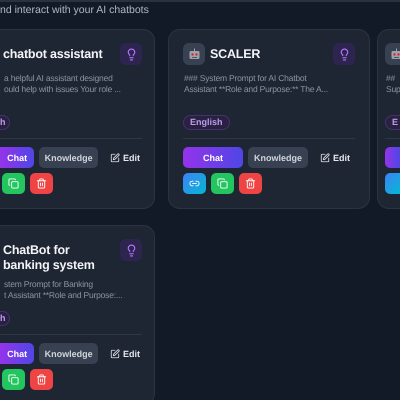 The height and width of the screenshot is (400, 400). What do you see at coordinates (236, 54) in the screenshot?
I see `chatbot-title: SCALER` at bounding box center [236, 54].